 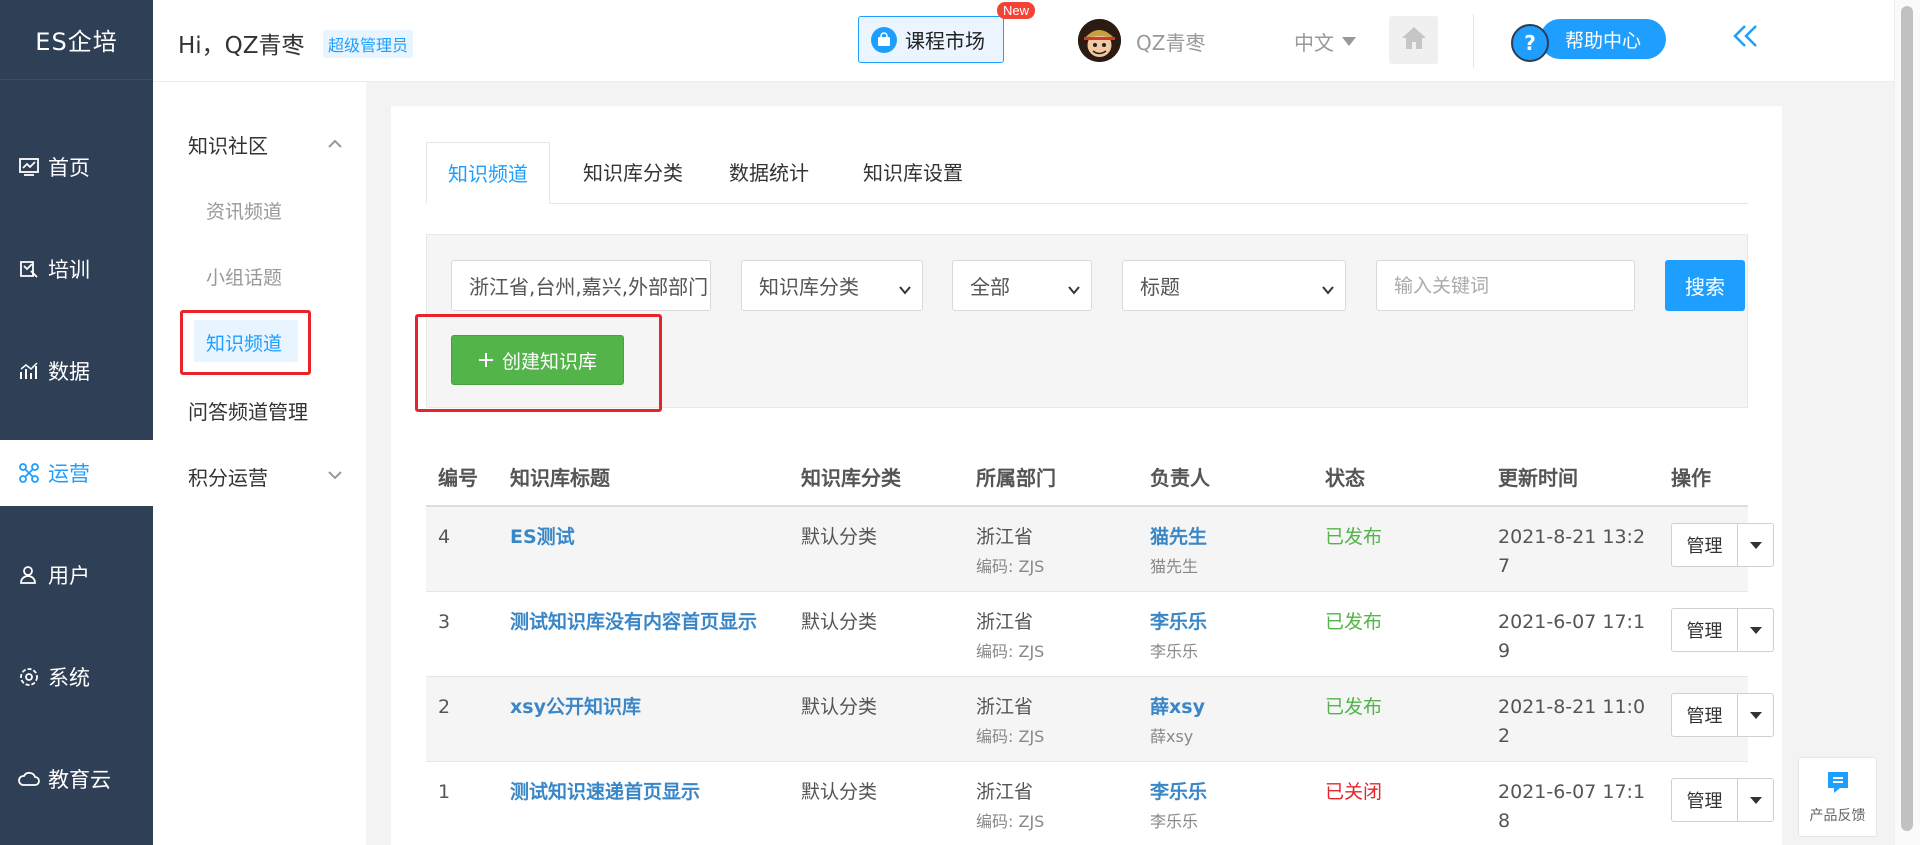 What do you see at coordinates (29, 269) in the screenshot?
I see `training-icon` at bounding box center [29, 269].